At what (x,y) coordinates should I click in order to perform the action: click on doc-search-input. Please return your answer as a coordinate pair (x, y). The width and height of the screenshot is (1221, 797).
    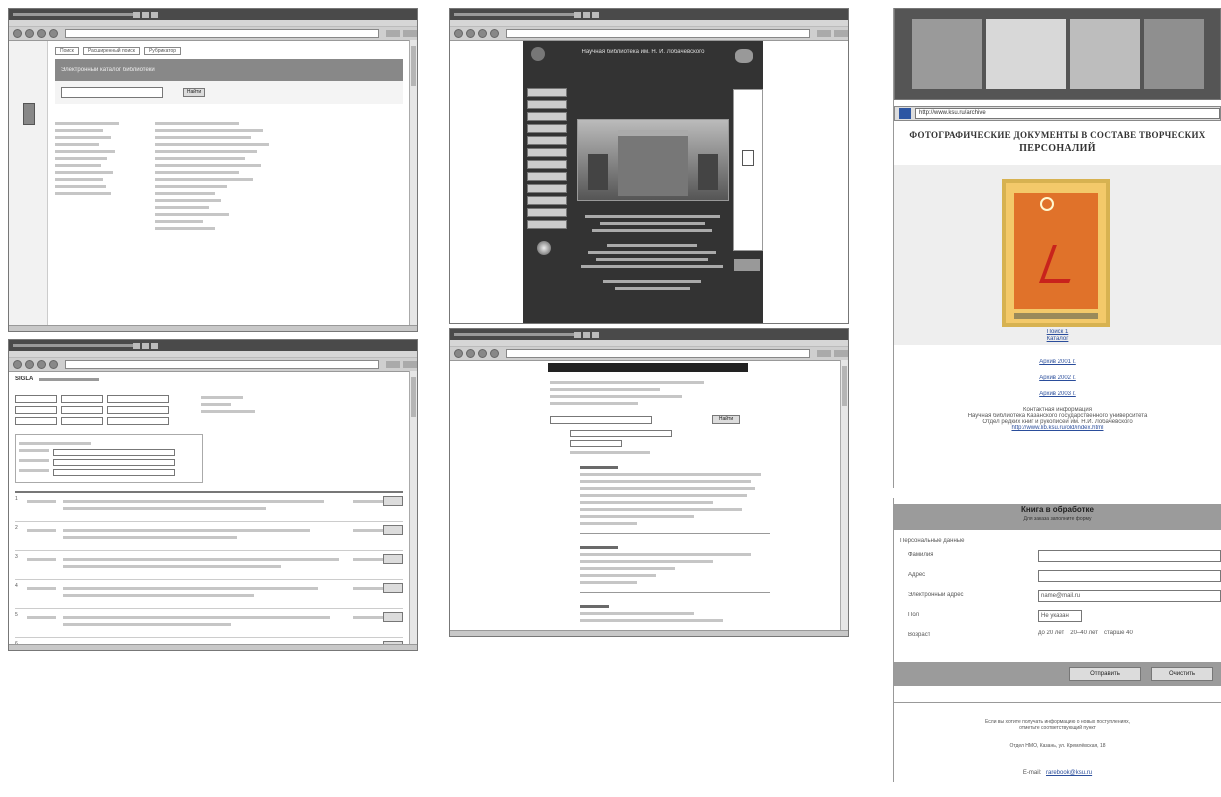
    Looking at the image, I should click on (601, 419).